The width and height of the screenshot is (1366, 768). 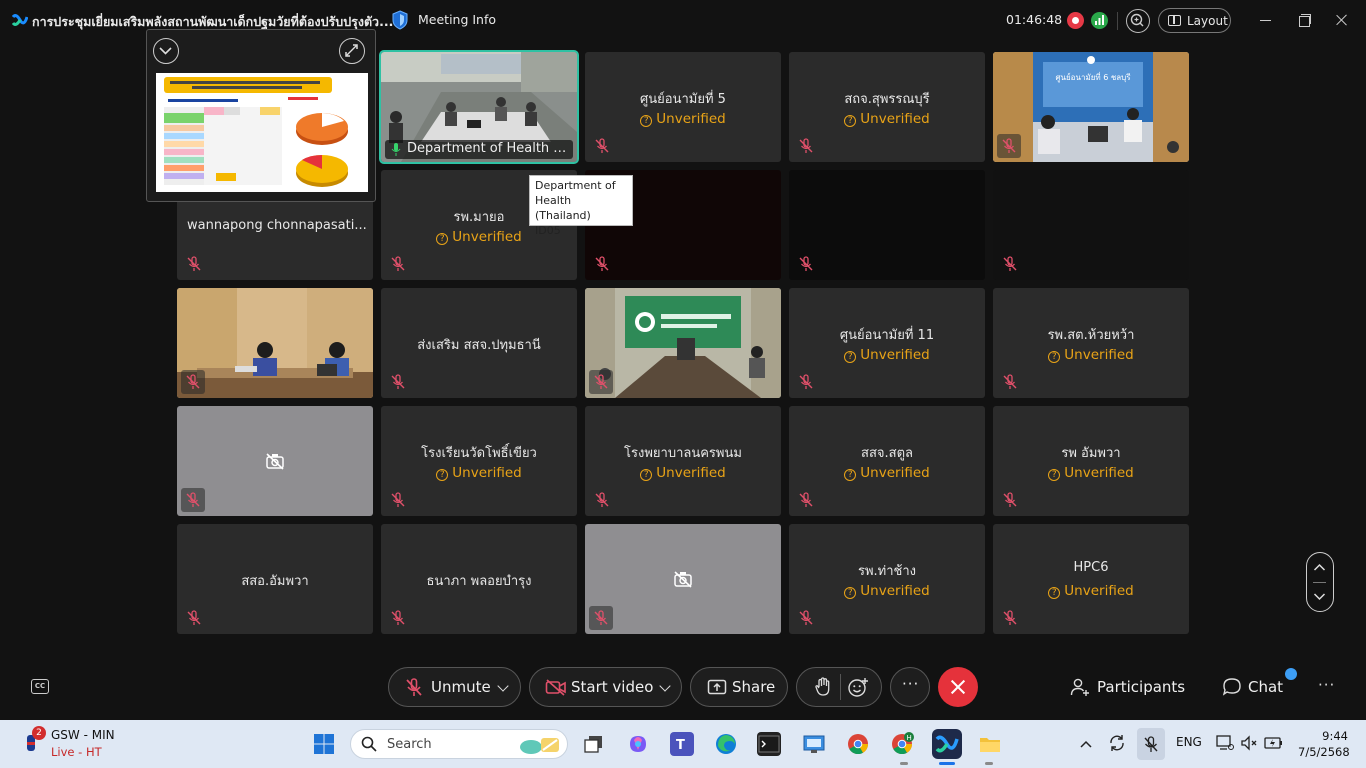 I want to click on video-tile-amphawa-hospital: รพ อัมพวา ? Unverified, so click(x=1091, y=461).